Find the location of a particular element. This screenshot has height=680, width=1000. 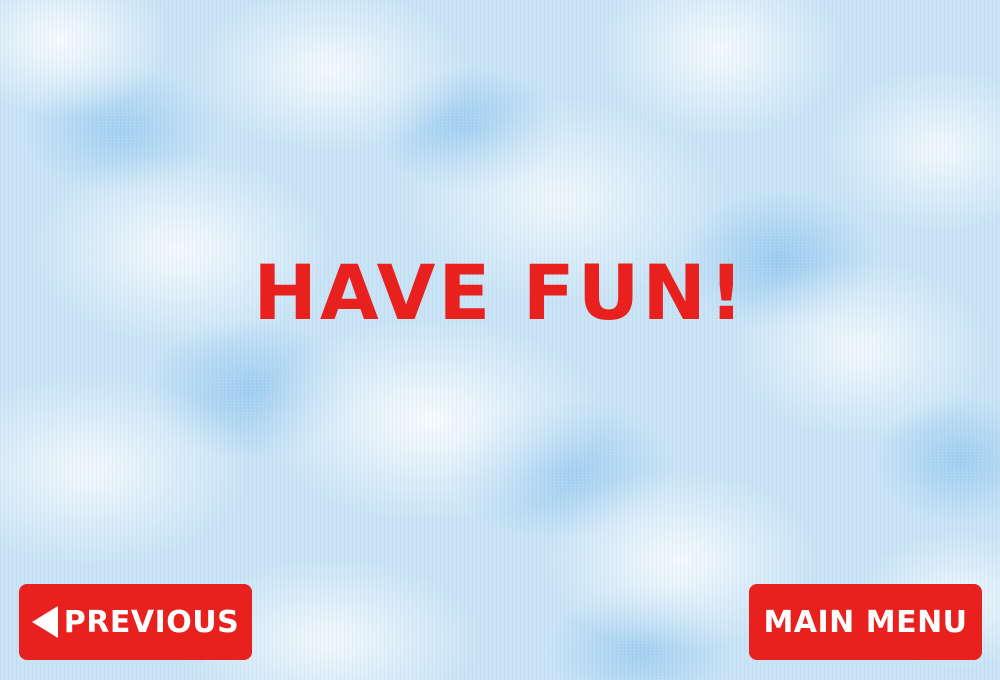

main-menu-button: MAIN MENU is located at coordinates (865, 622).